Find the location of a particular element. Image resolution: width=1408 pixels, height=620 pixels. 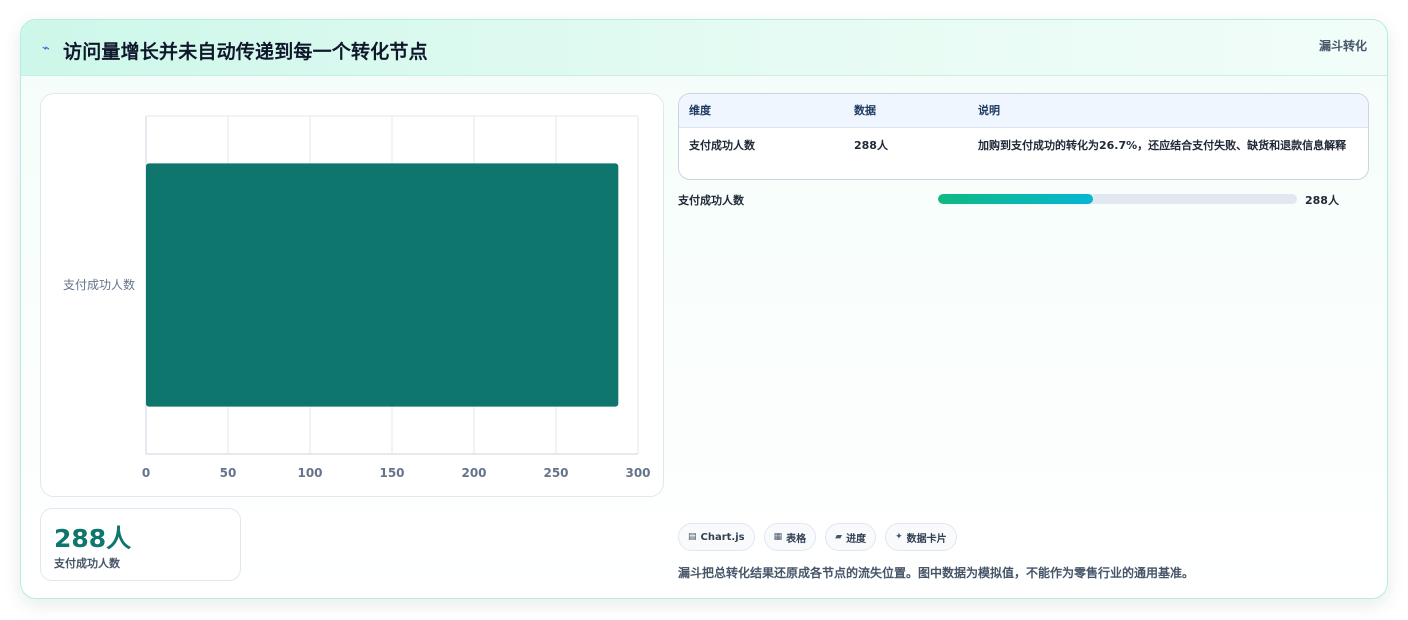

table-cell-description: 加购到支付成功的转化为26.7%，还应结合支付失败、缺货和退款信息解释 is located at coordinates (1162, 145).